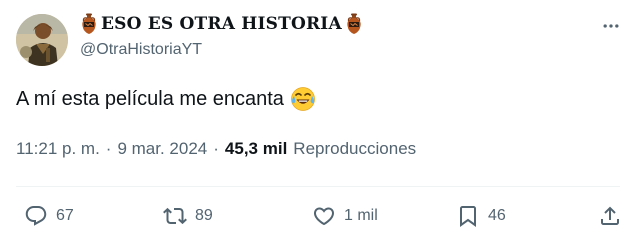  I want to click on heart-icon, so click(324, 216).